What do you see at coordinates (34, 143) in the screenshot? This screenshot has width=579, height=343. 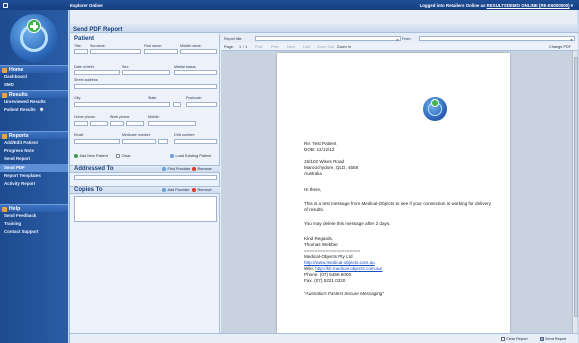 I see `sidebar-item-add-edit-patient: Add/Edit Patient` at bounding box center [34, 143].